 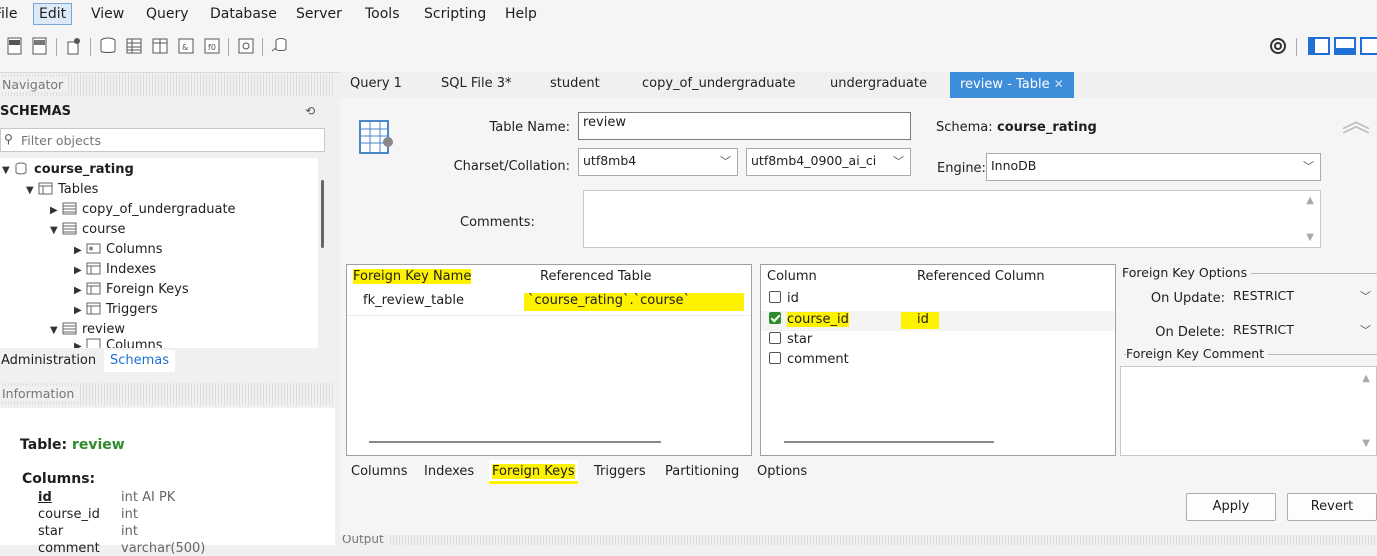 What do you see at coordinates (533, 472) in the screenshot?
I see `tab-foreign-keys: Foreign Keys` at bounding box center [533, 472].